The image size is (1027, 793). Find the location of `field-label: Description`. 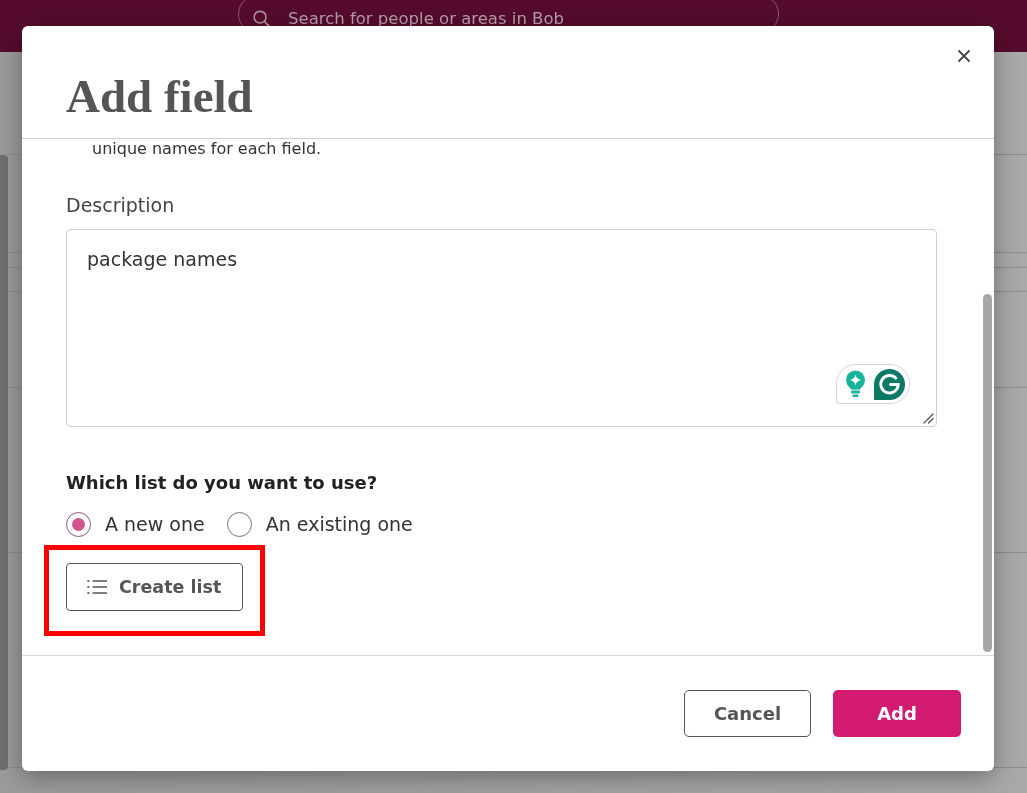

field-label: Description is located at coordinates (120, 205).